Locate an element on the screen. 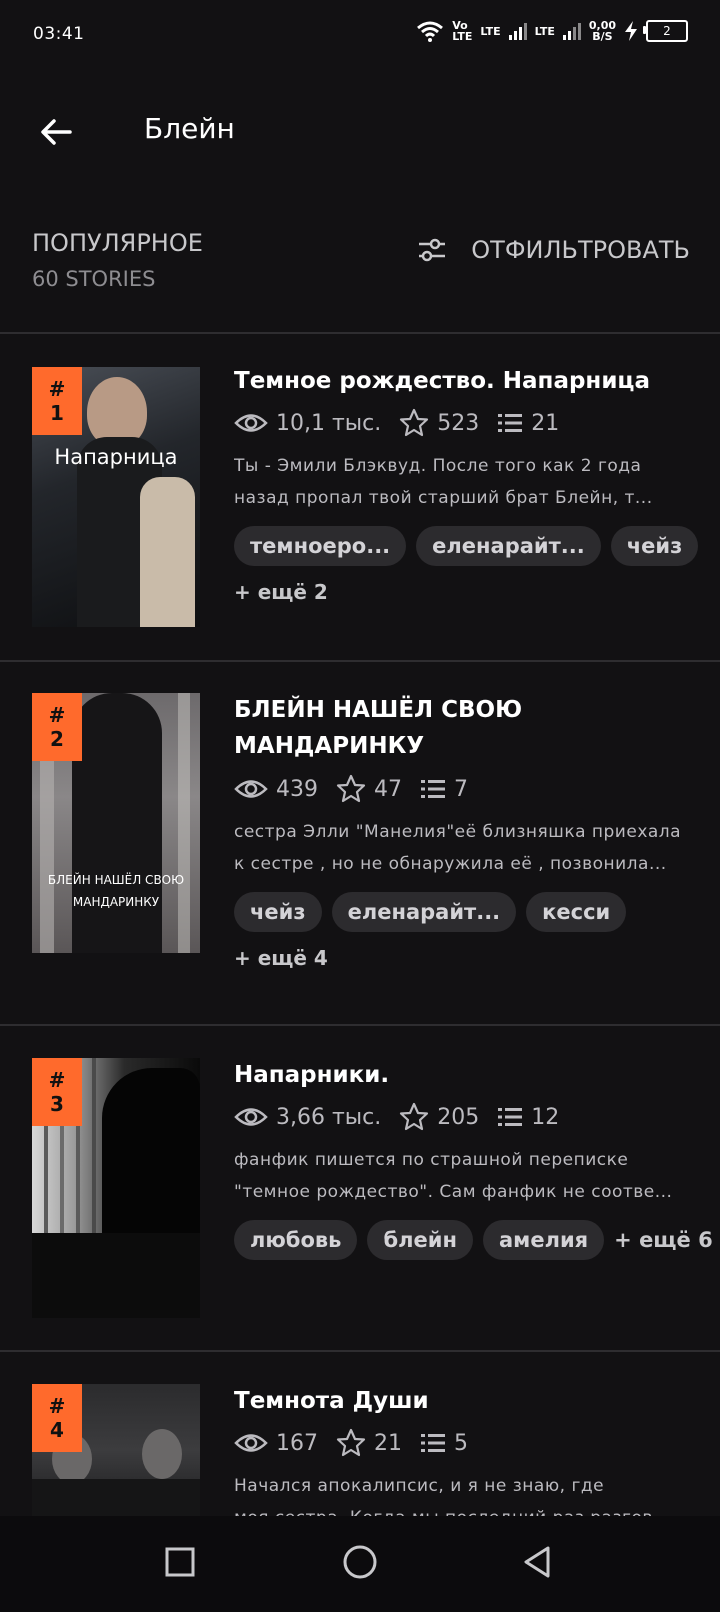  lte-indicator-1: LTE is located at coordinates (490, 31).